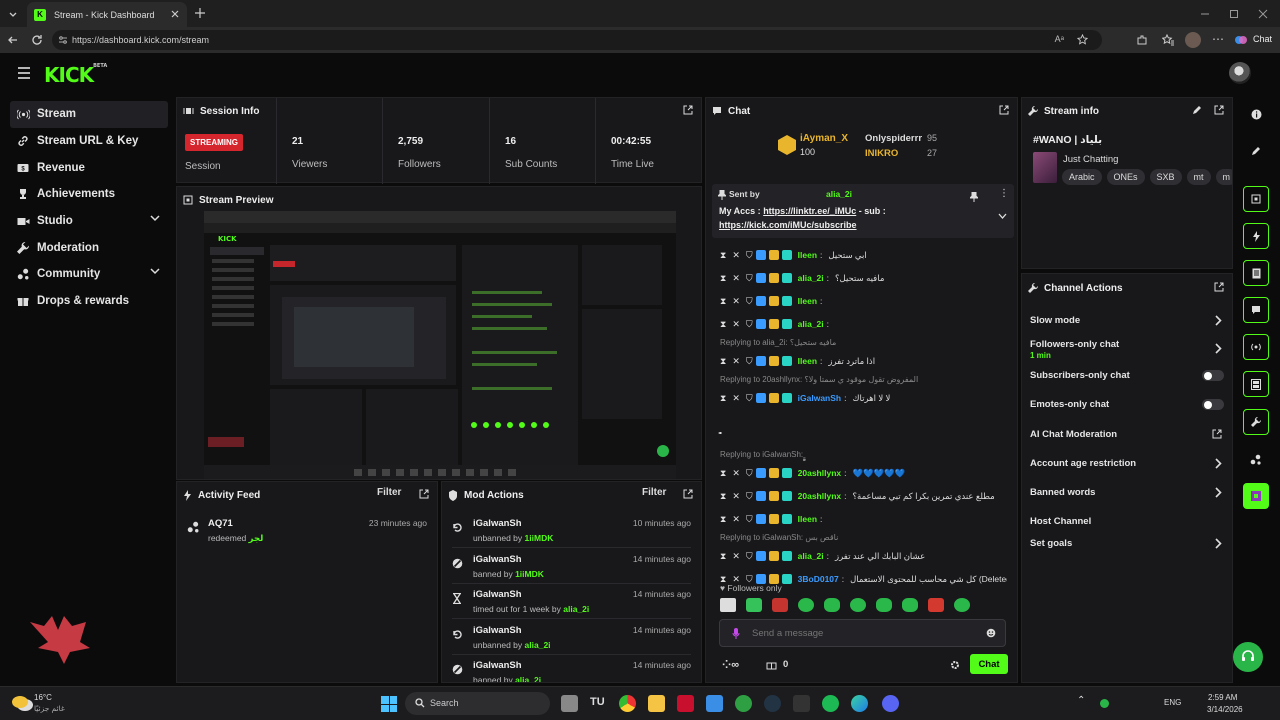 This screenshot has height=720, width=1280. I want to click on language-indicator: ENG, so click(1172, 702).